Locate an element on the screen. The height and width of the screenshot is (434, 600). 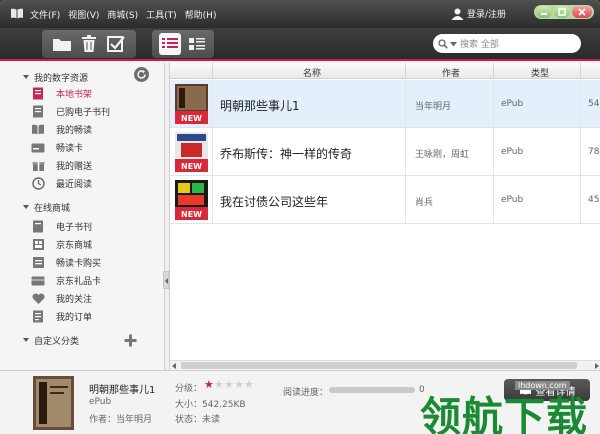
login-link: 登录/注册 is located at coordinates (478, 13).